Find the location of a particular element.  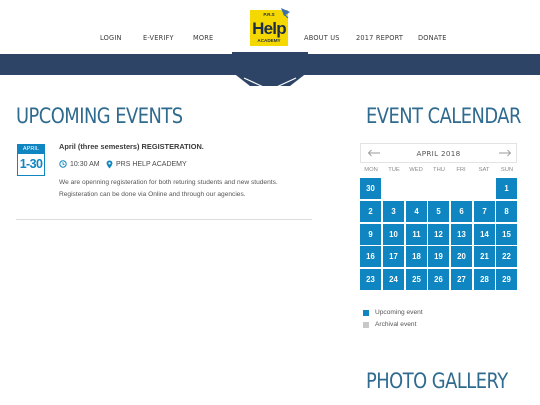

calendar-day-21: 21 is located at coordinates (484, 256).